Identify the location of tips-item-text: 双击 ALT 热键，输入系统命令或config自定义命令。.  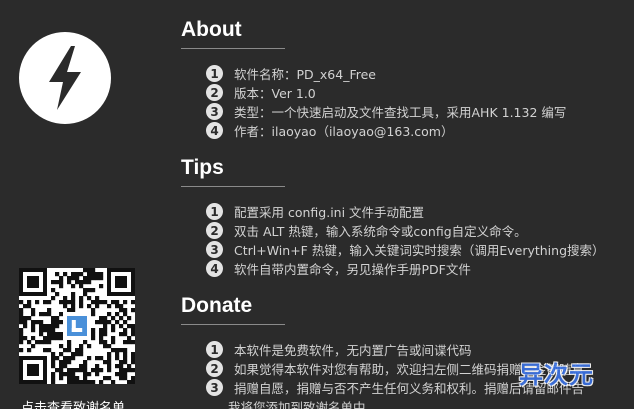
(380, 231).